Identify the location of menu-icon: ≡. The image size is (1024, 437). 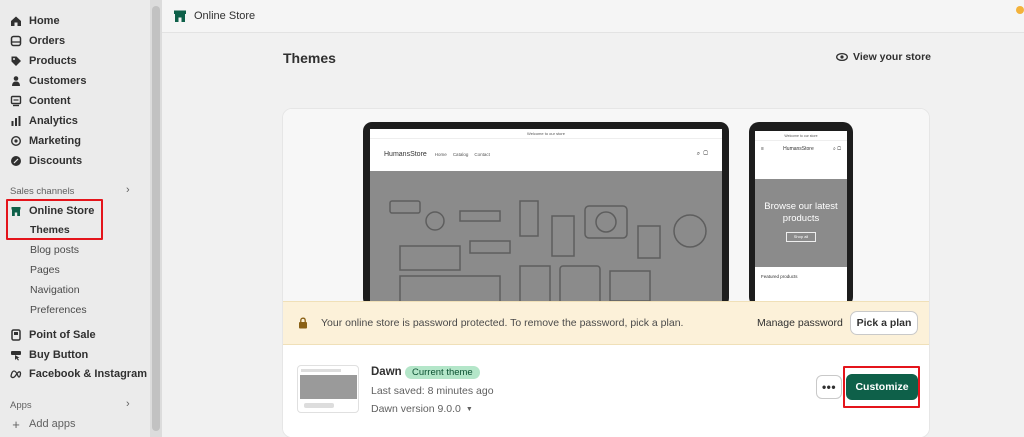
(762, 149).